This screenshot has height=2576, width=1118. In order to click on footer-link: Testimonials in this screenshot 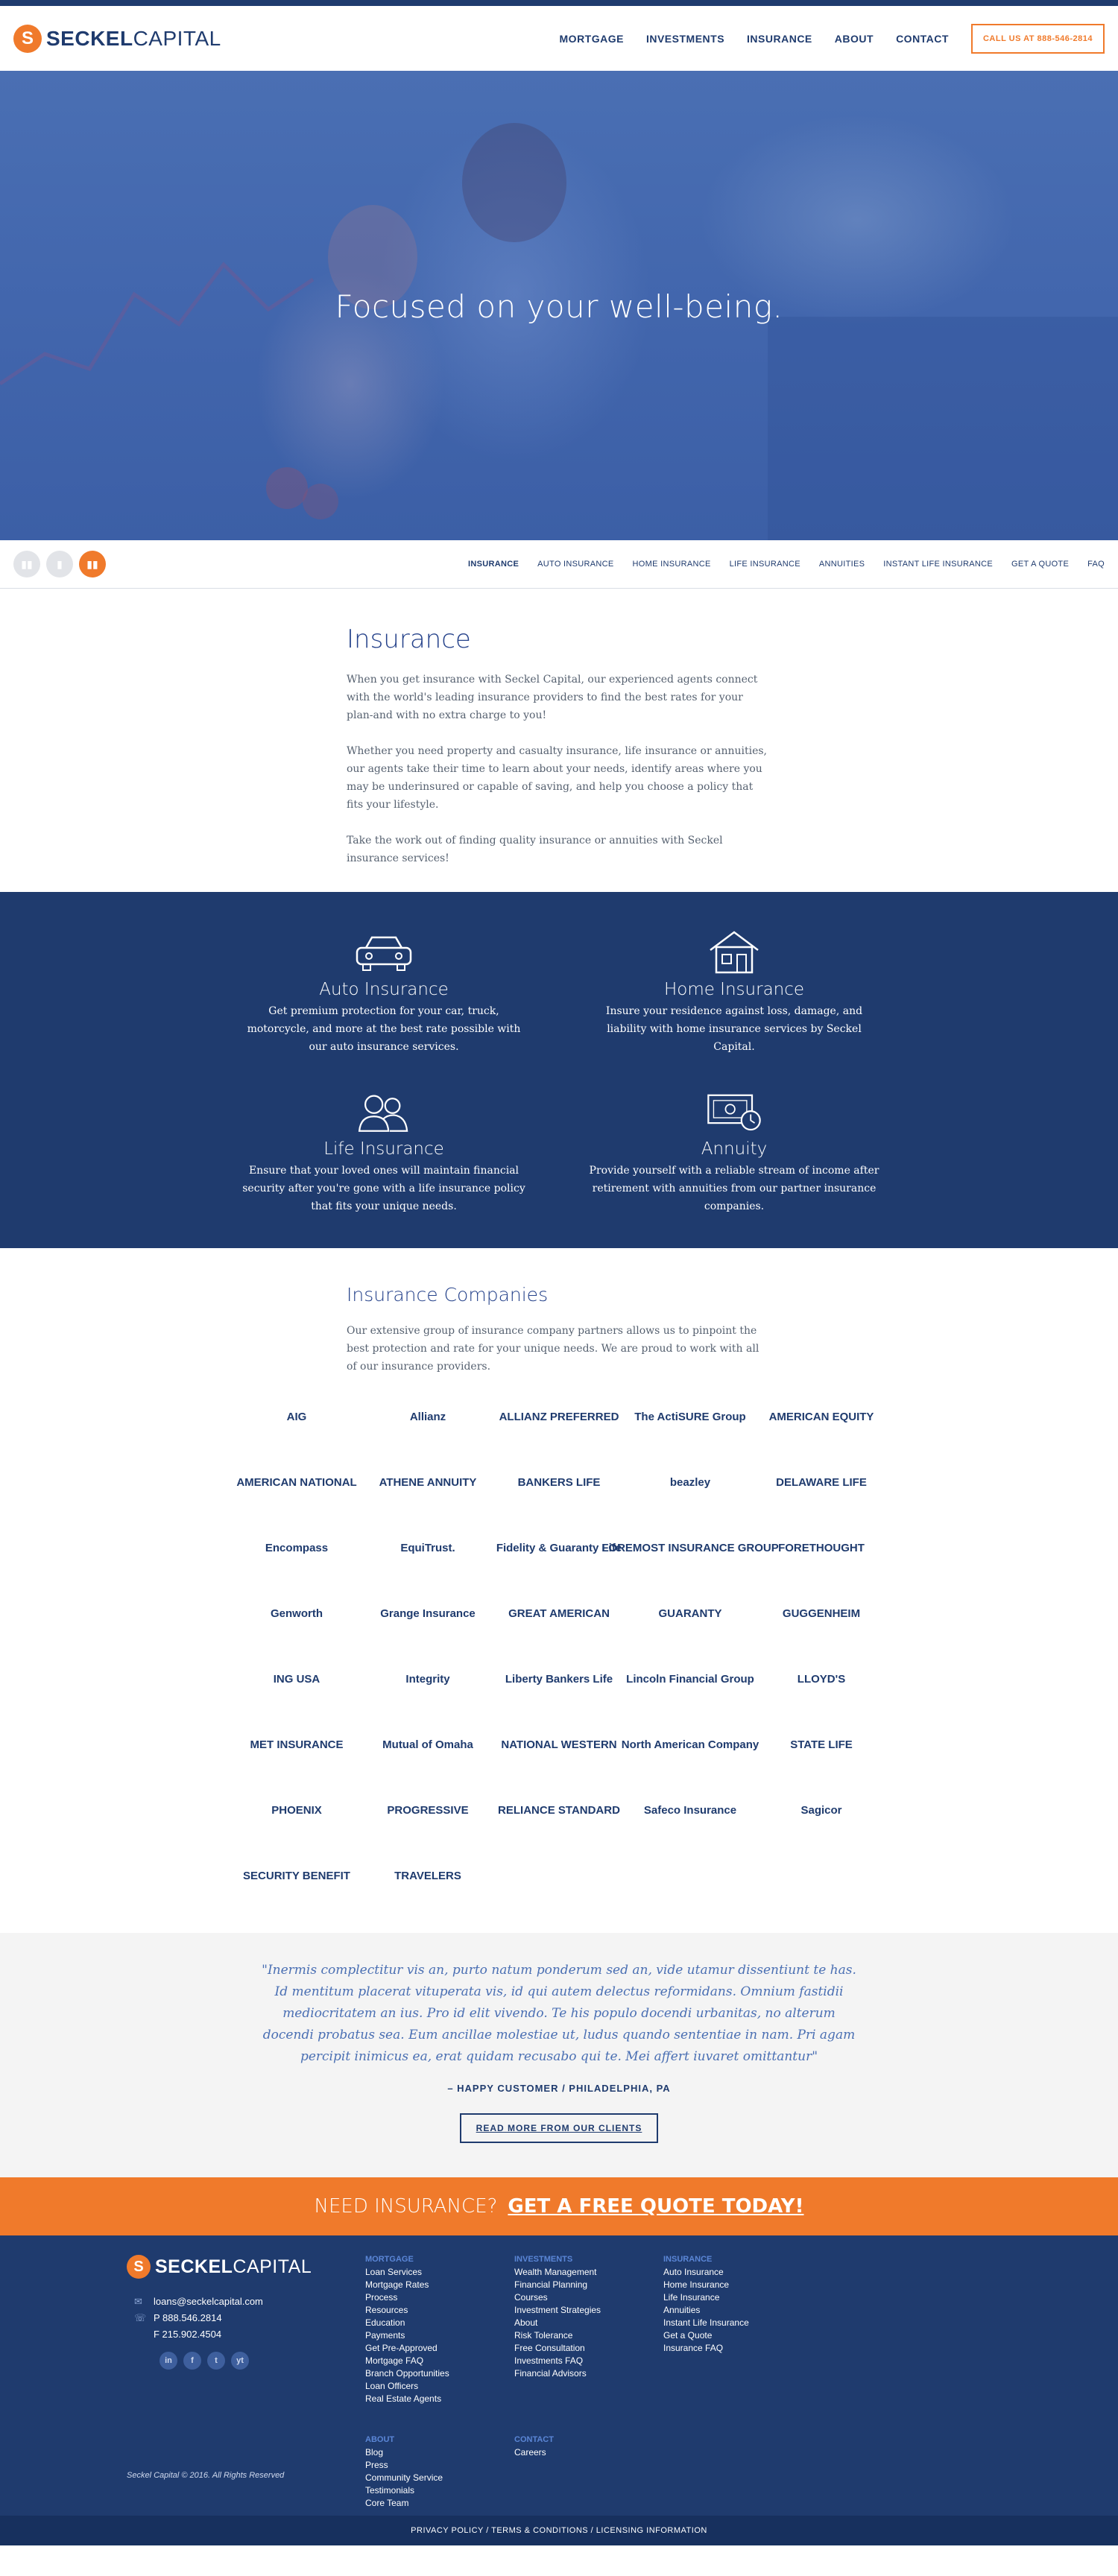, I will do `click(439, 2490)`.